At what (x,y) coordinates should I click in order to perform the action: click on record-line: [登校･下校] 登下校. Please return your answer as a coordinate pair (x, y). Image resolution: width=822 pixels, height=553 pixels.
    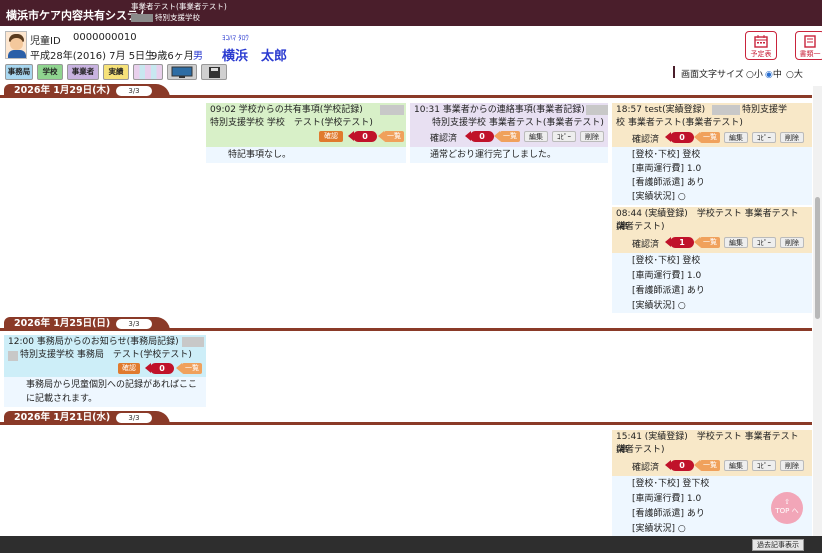
    Looking at the image, I should click on (671, 484).